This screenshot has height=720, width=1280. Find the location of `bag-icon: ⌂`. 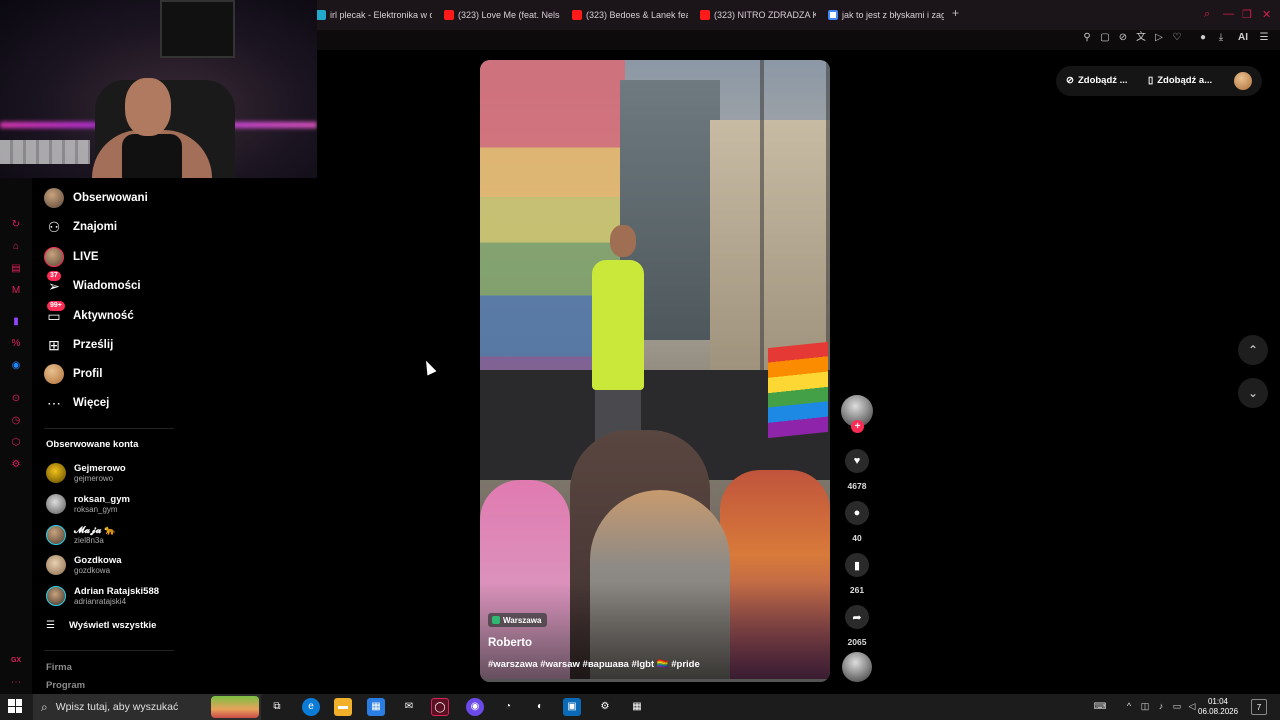

bag-icon: ⌂ is located at coordinates (16, 247).